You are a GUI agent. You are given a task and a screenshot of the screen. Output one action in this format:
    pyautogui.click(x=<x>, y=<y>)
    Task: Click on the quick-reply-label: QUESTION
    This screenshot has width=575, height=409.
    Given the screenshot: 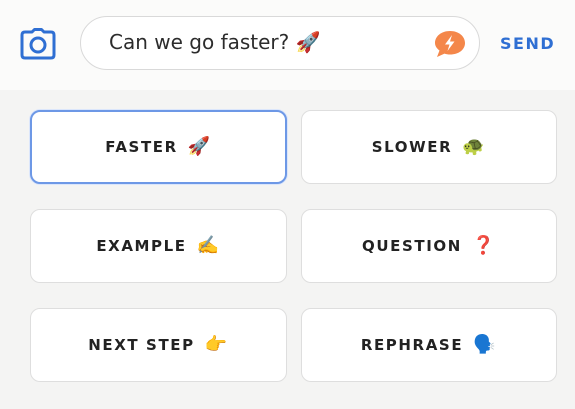 What is the action you would take?
    pyautogui.click(x=412, y=246)
    